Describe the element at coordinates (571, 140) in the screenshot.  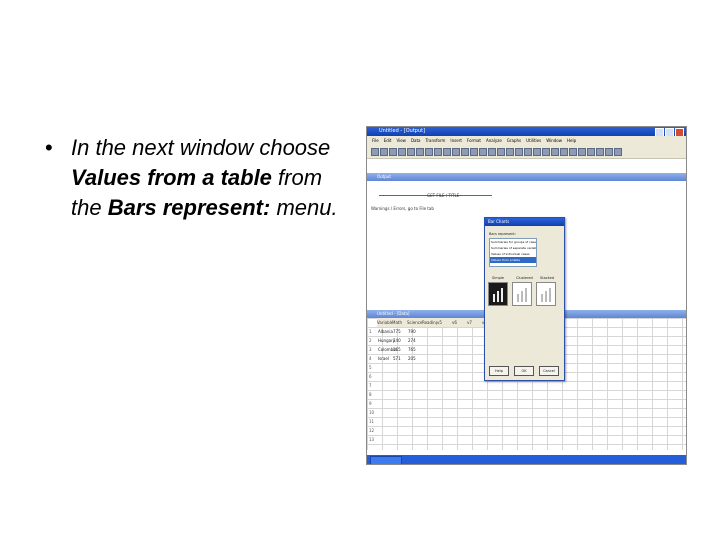
I see `menu-item-help: Help` at that location.